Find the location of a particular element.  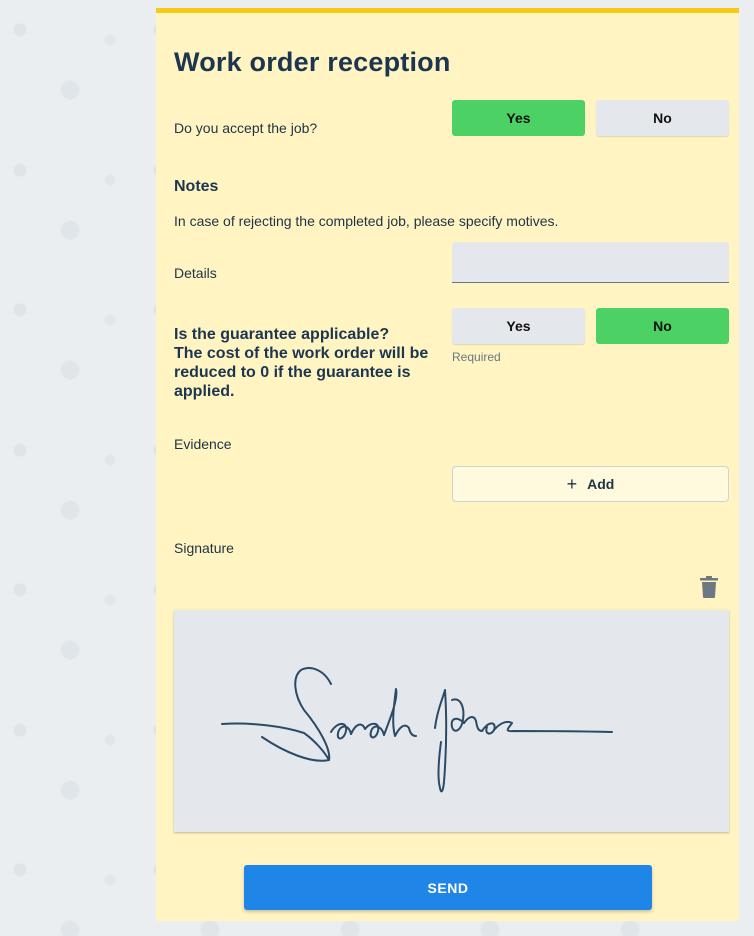

send-button: SEND is located at coordinates (448, 887).